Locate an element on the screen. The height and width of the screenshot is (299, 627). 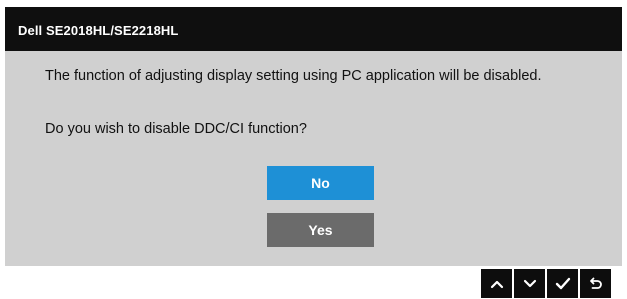
nav-confirm-button is located at coordinates (562, 283).